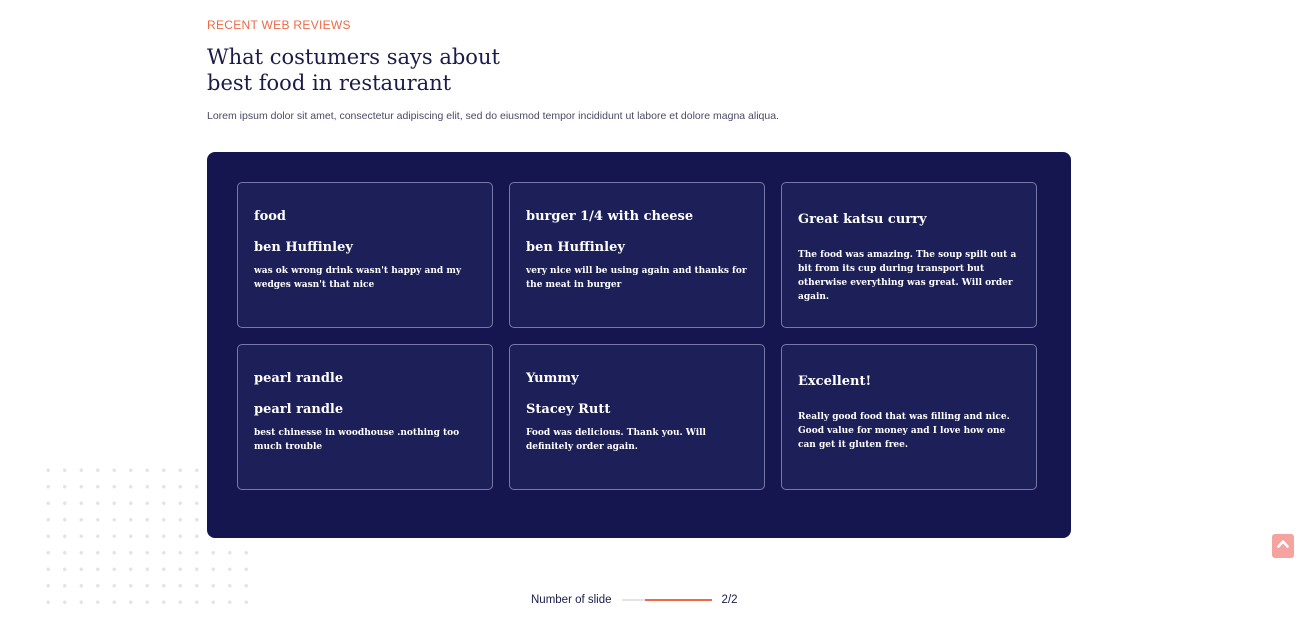 Image resolution: width=1308 pixels, height=619 pixels. Describe the element at coordinates (571, 600) in the screenshot. I see `slide-label: Number of slide` at that location.